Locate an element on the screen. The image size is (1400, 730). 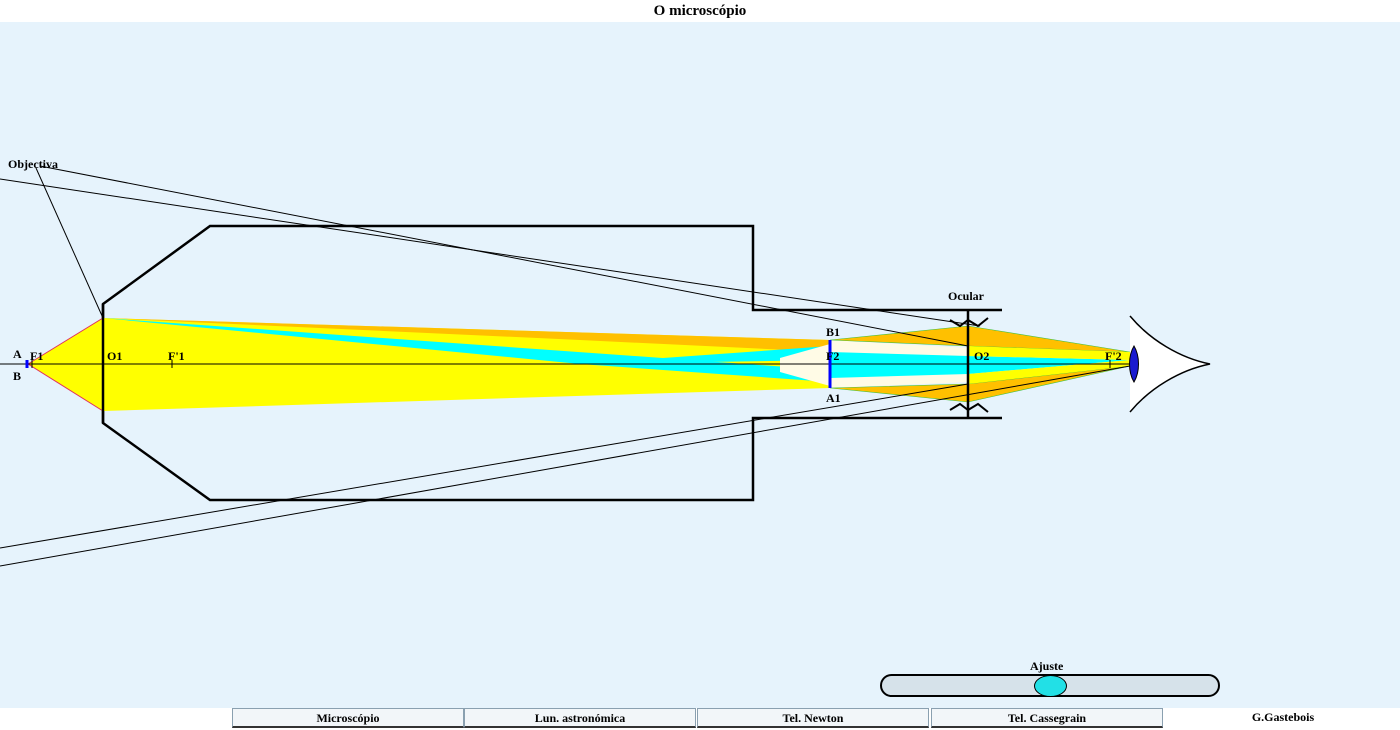
label-A1: A1 is located at coordinates (833, 398).